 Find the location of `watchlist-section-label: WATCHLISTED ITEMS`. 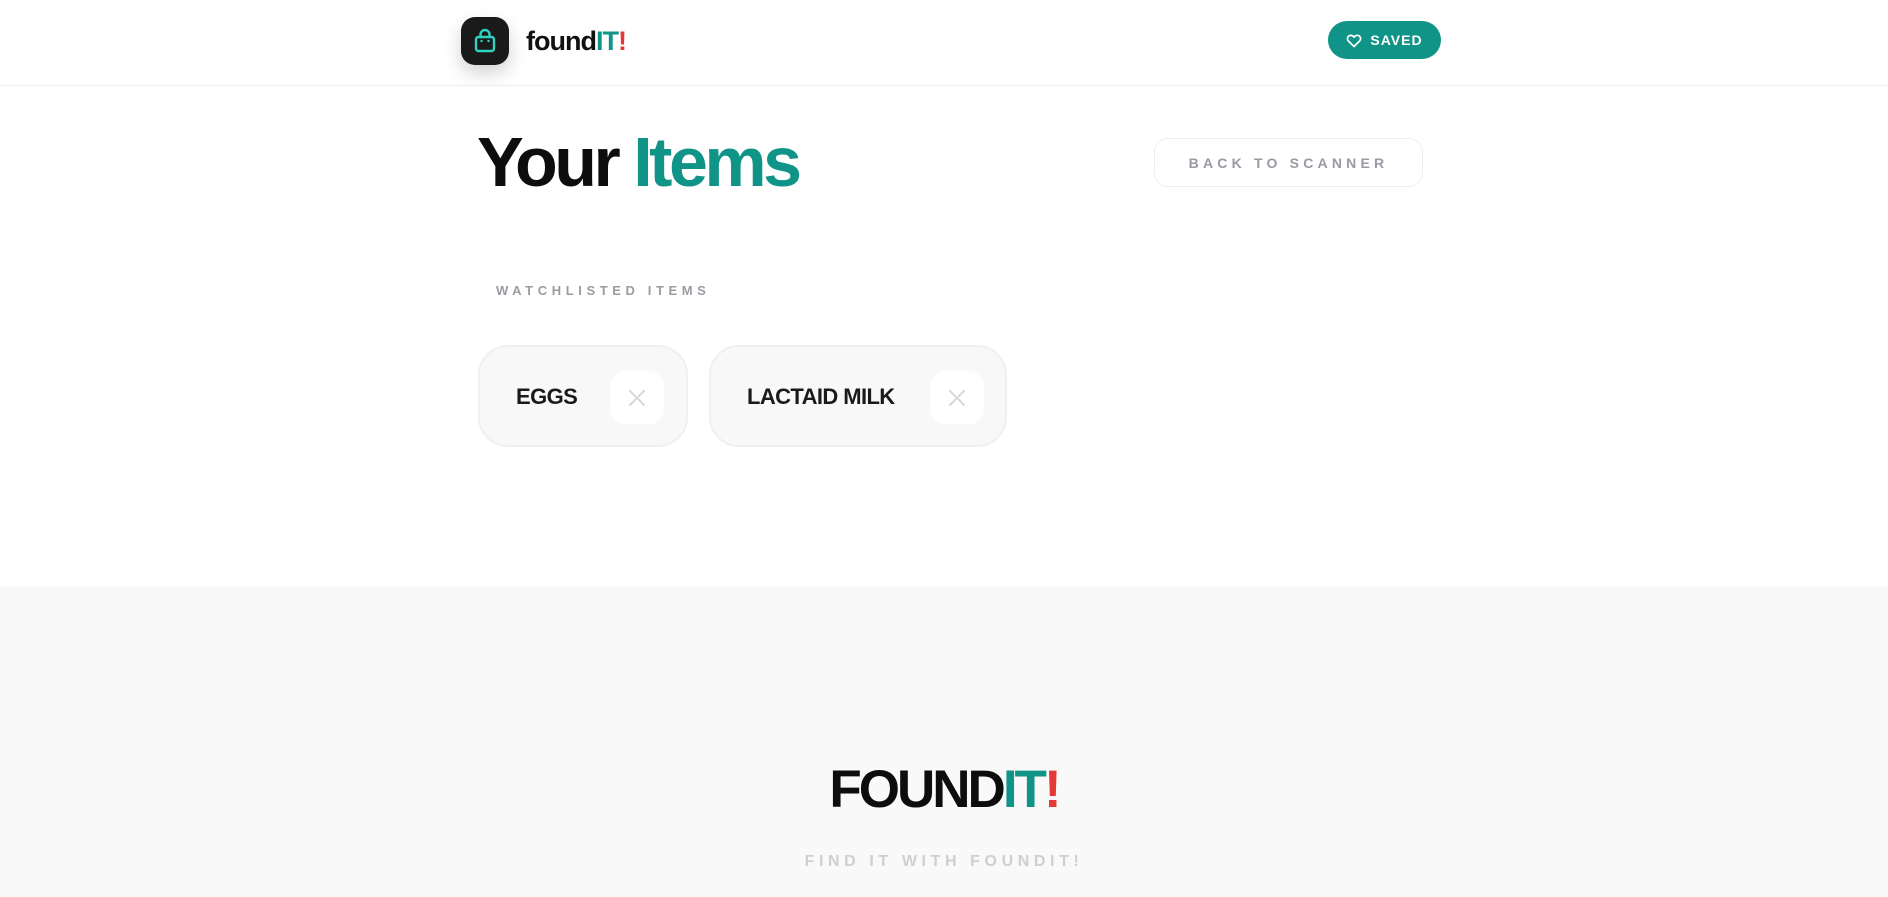

watchlist-section-label: WATCHLISTED ITEMS is located at coordinates (603, 290).